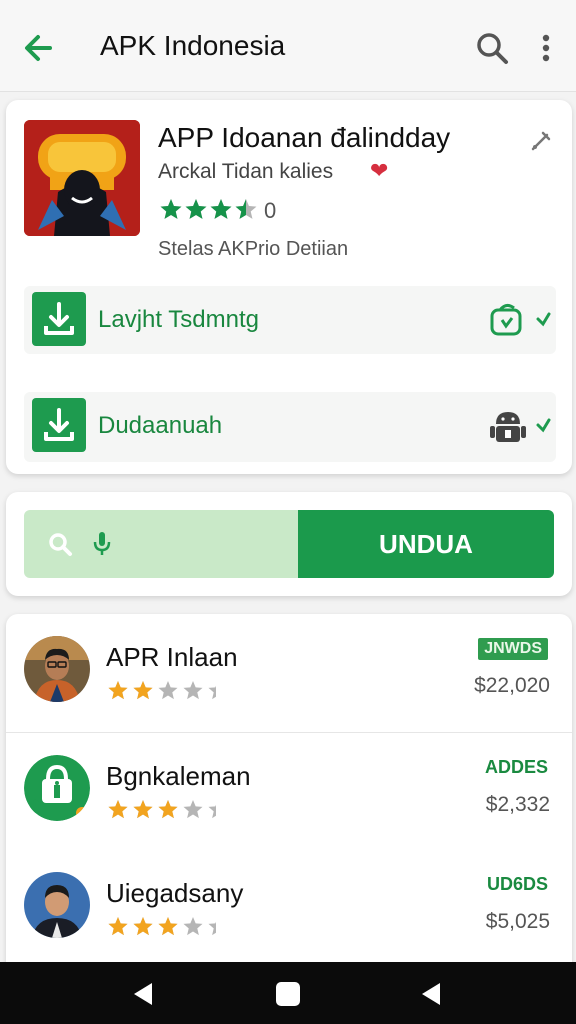 Image resolution: width=576 pixels, height=1024 pixels. What do you see at coordinates (178, 319) in the screenshot?
I see `download-label: Lavjht Tsdmntg` at bounding box center [178, 319].